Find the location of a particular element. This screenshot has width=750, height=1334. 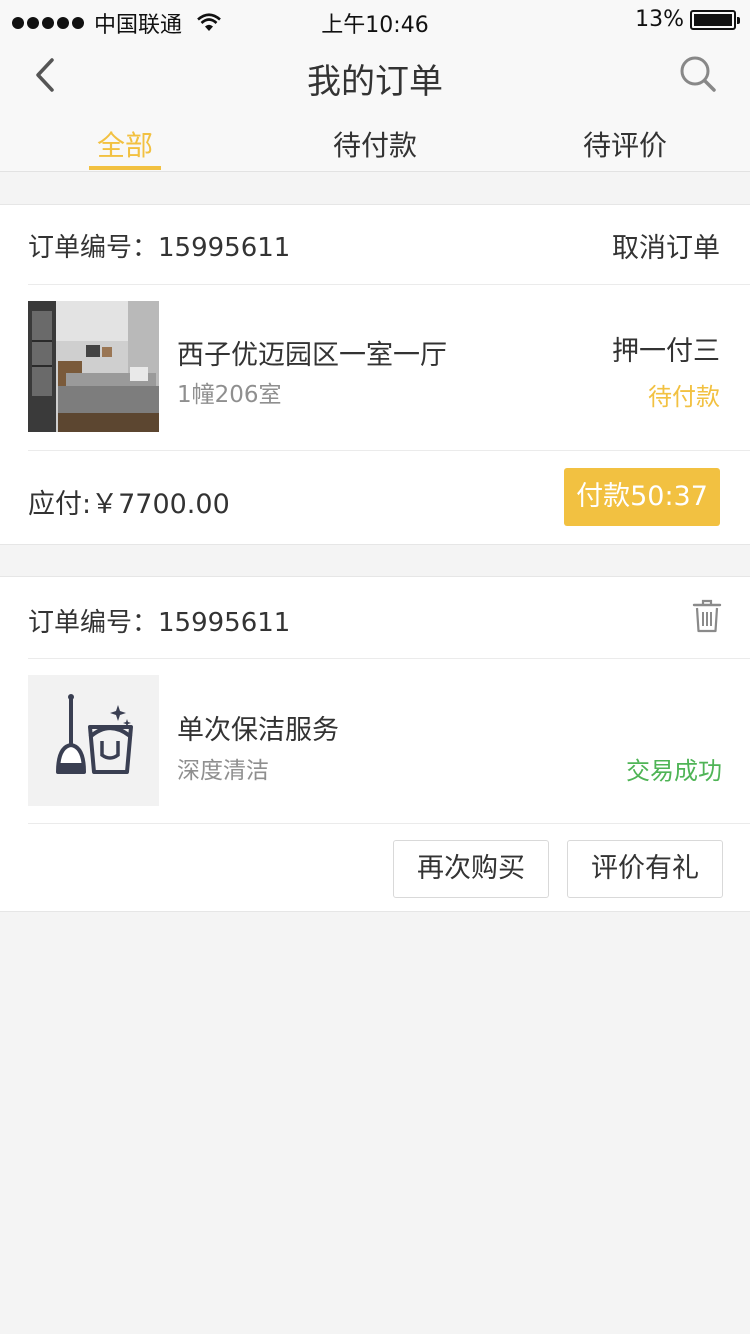

status-bar: 中国联通 上午10:46 13% is located at coordinates (375, 20).